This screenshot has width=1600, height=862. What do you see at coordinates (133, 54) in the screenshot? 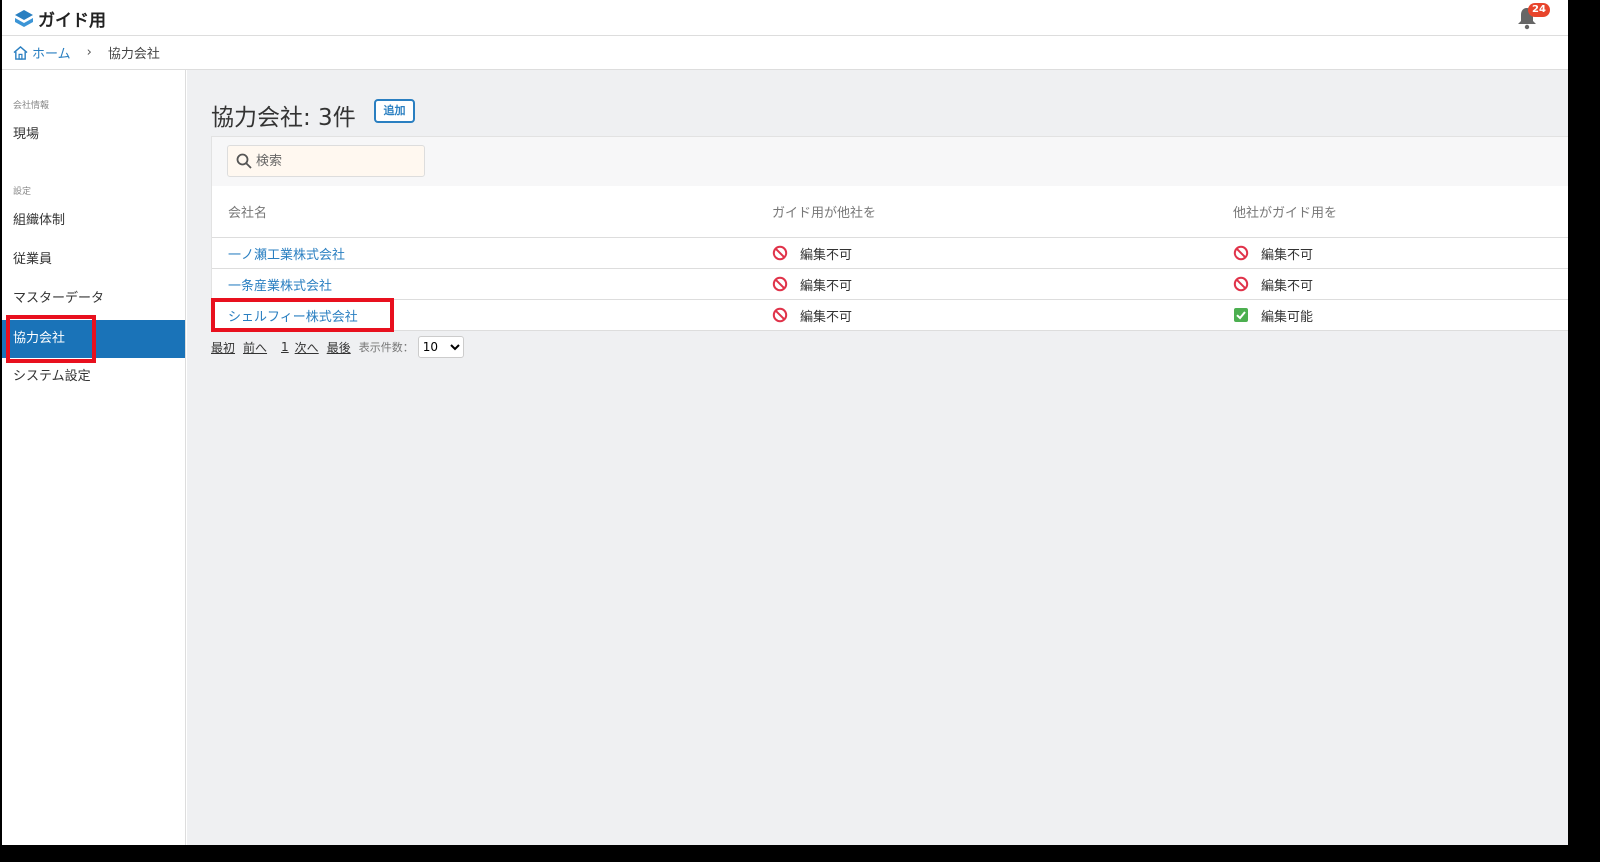
I see `breadcrumb-current: 協力会社` at bounding box center [133, 54].